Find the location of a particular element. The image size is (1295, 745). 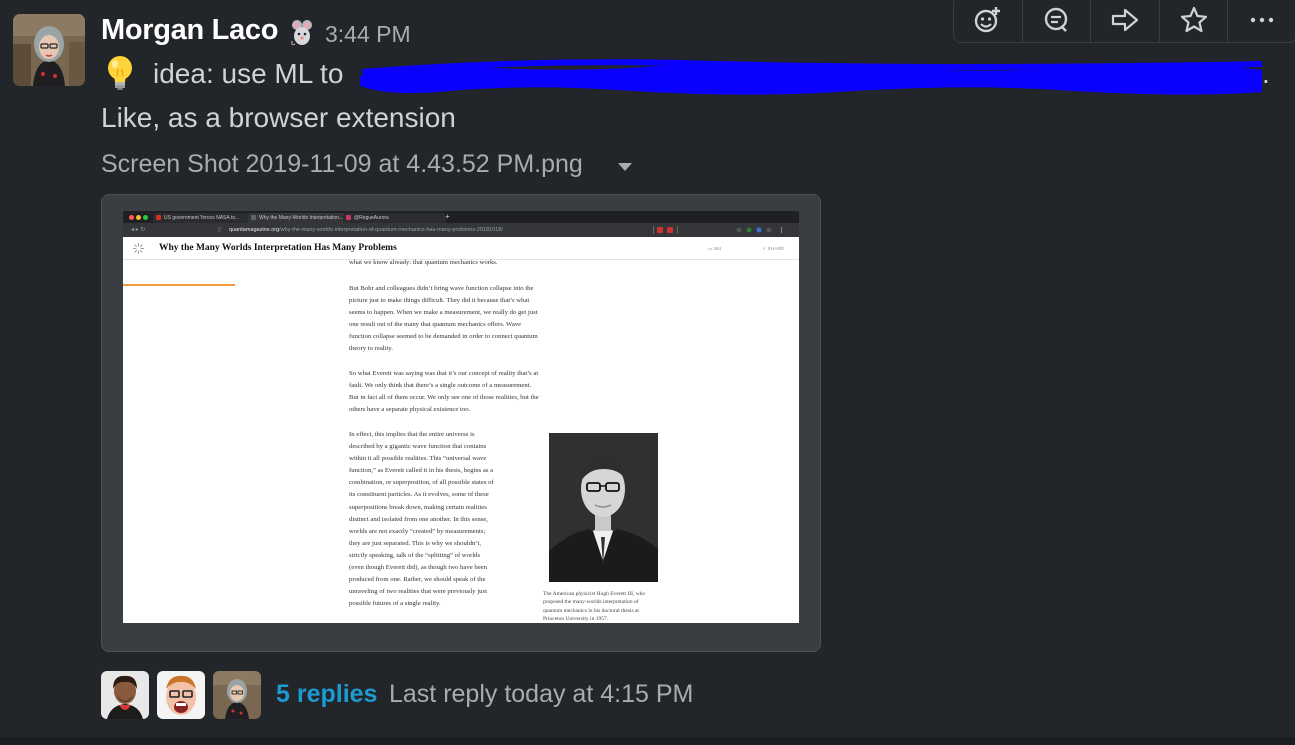

lightbulb-emoji is located at coordinates (120, 73).